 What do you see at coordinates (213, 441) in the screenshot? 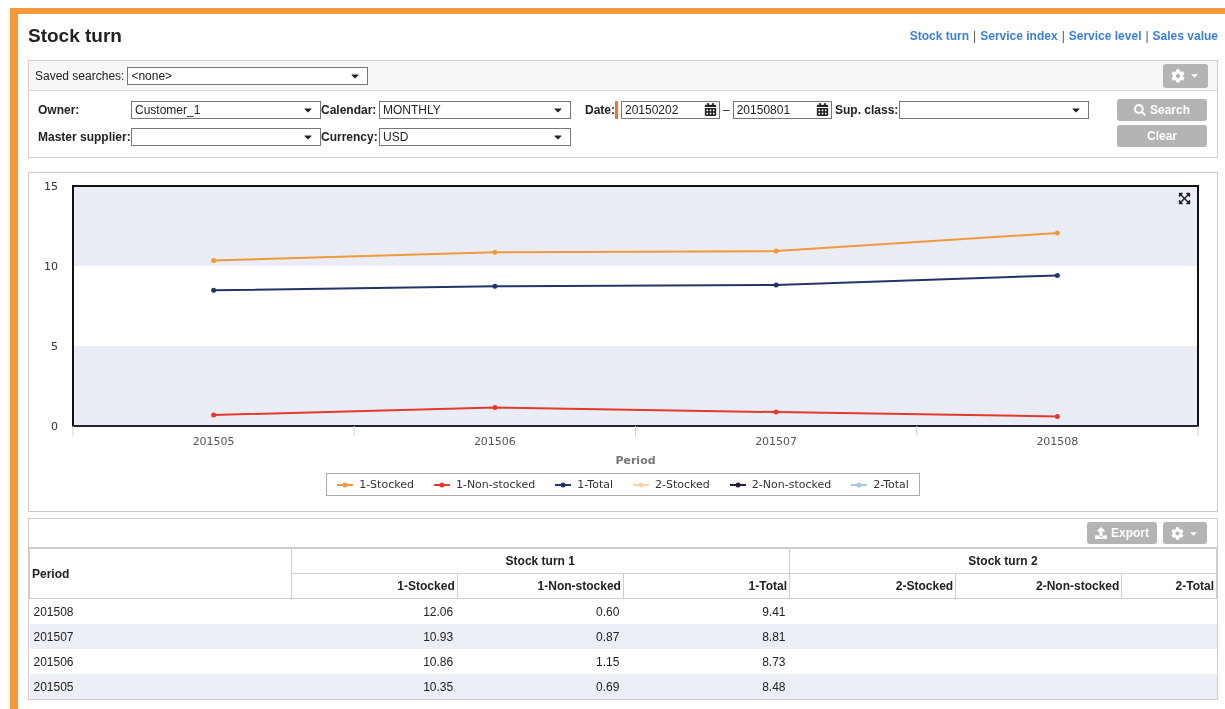
I see `x-tick-label: 201505` at bounding box center [213, 441].